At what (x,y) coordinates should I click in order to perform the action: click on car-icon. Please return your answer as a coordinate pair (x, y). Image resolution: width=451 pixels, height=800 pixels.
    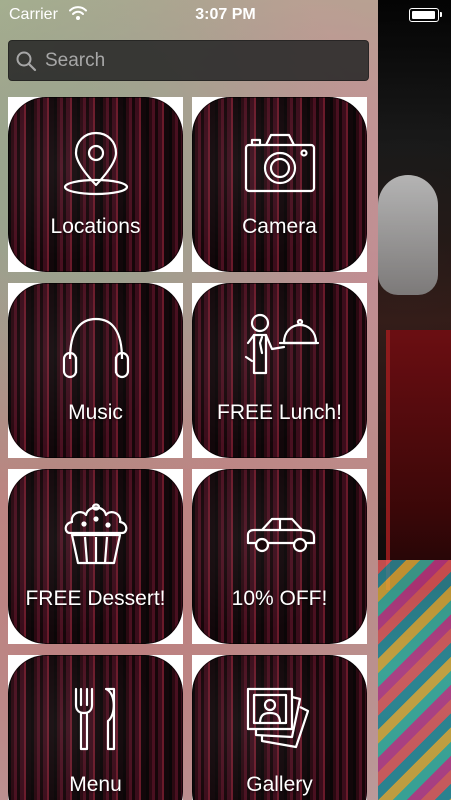
    Looking at the image, I should click on (279, 534).